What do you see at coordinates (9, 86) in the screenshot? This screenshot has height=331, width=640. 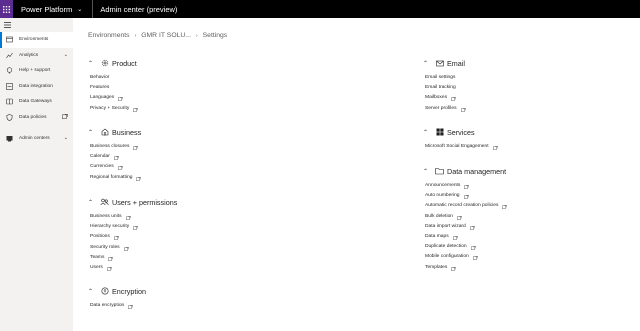 I see `data-integration-icon` at bounding box center [9, 86].